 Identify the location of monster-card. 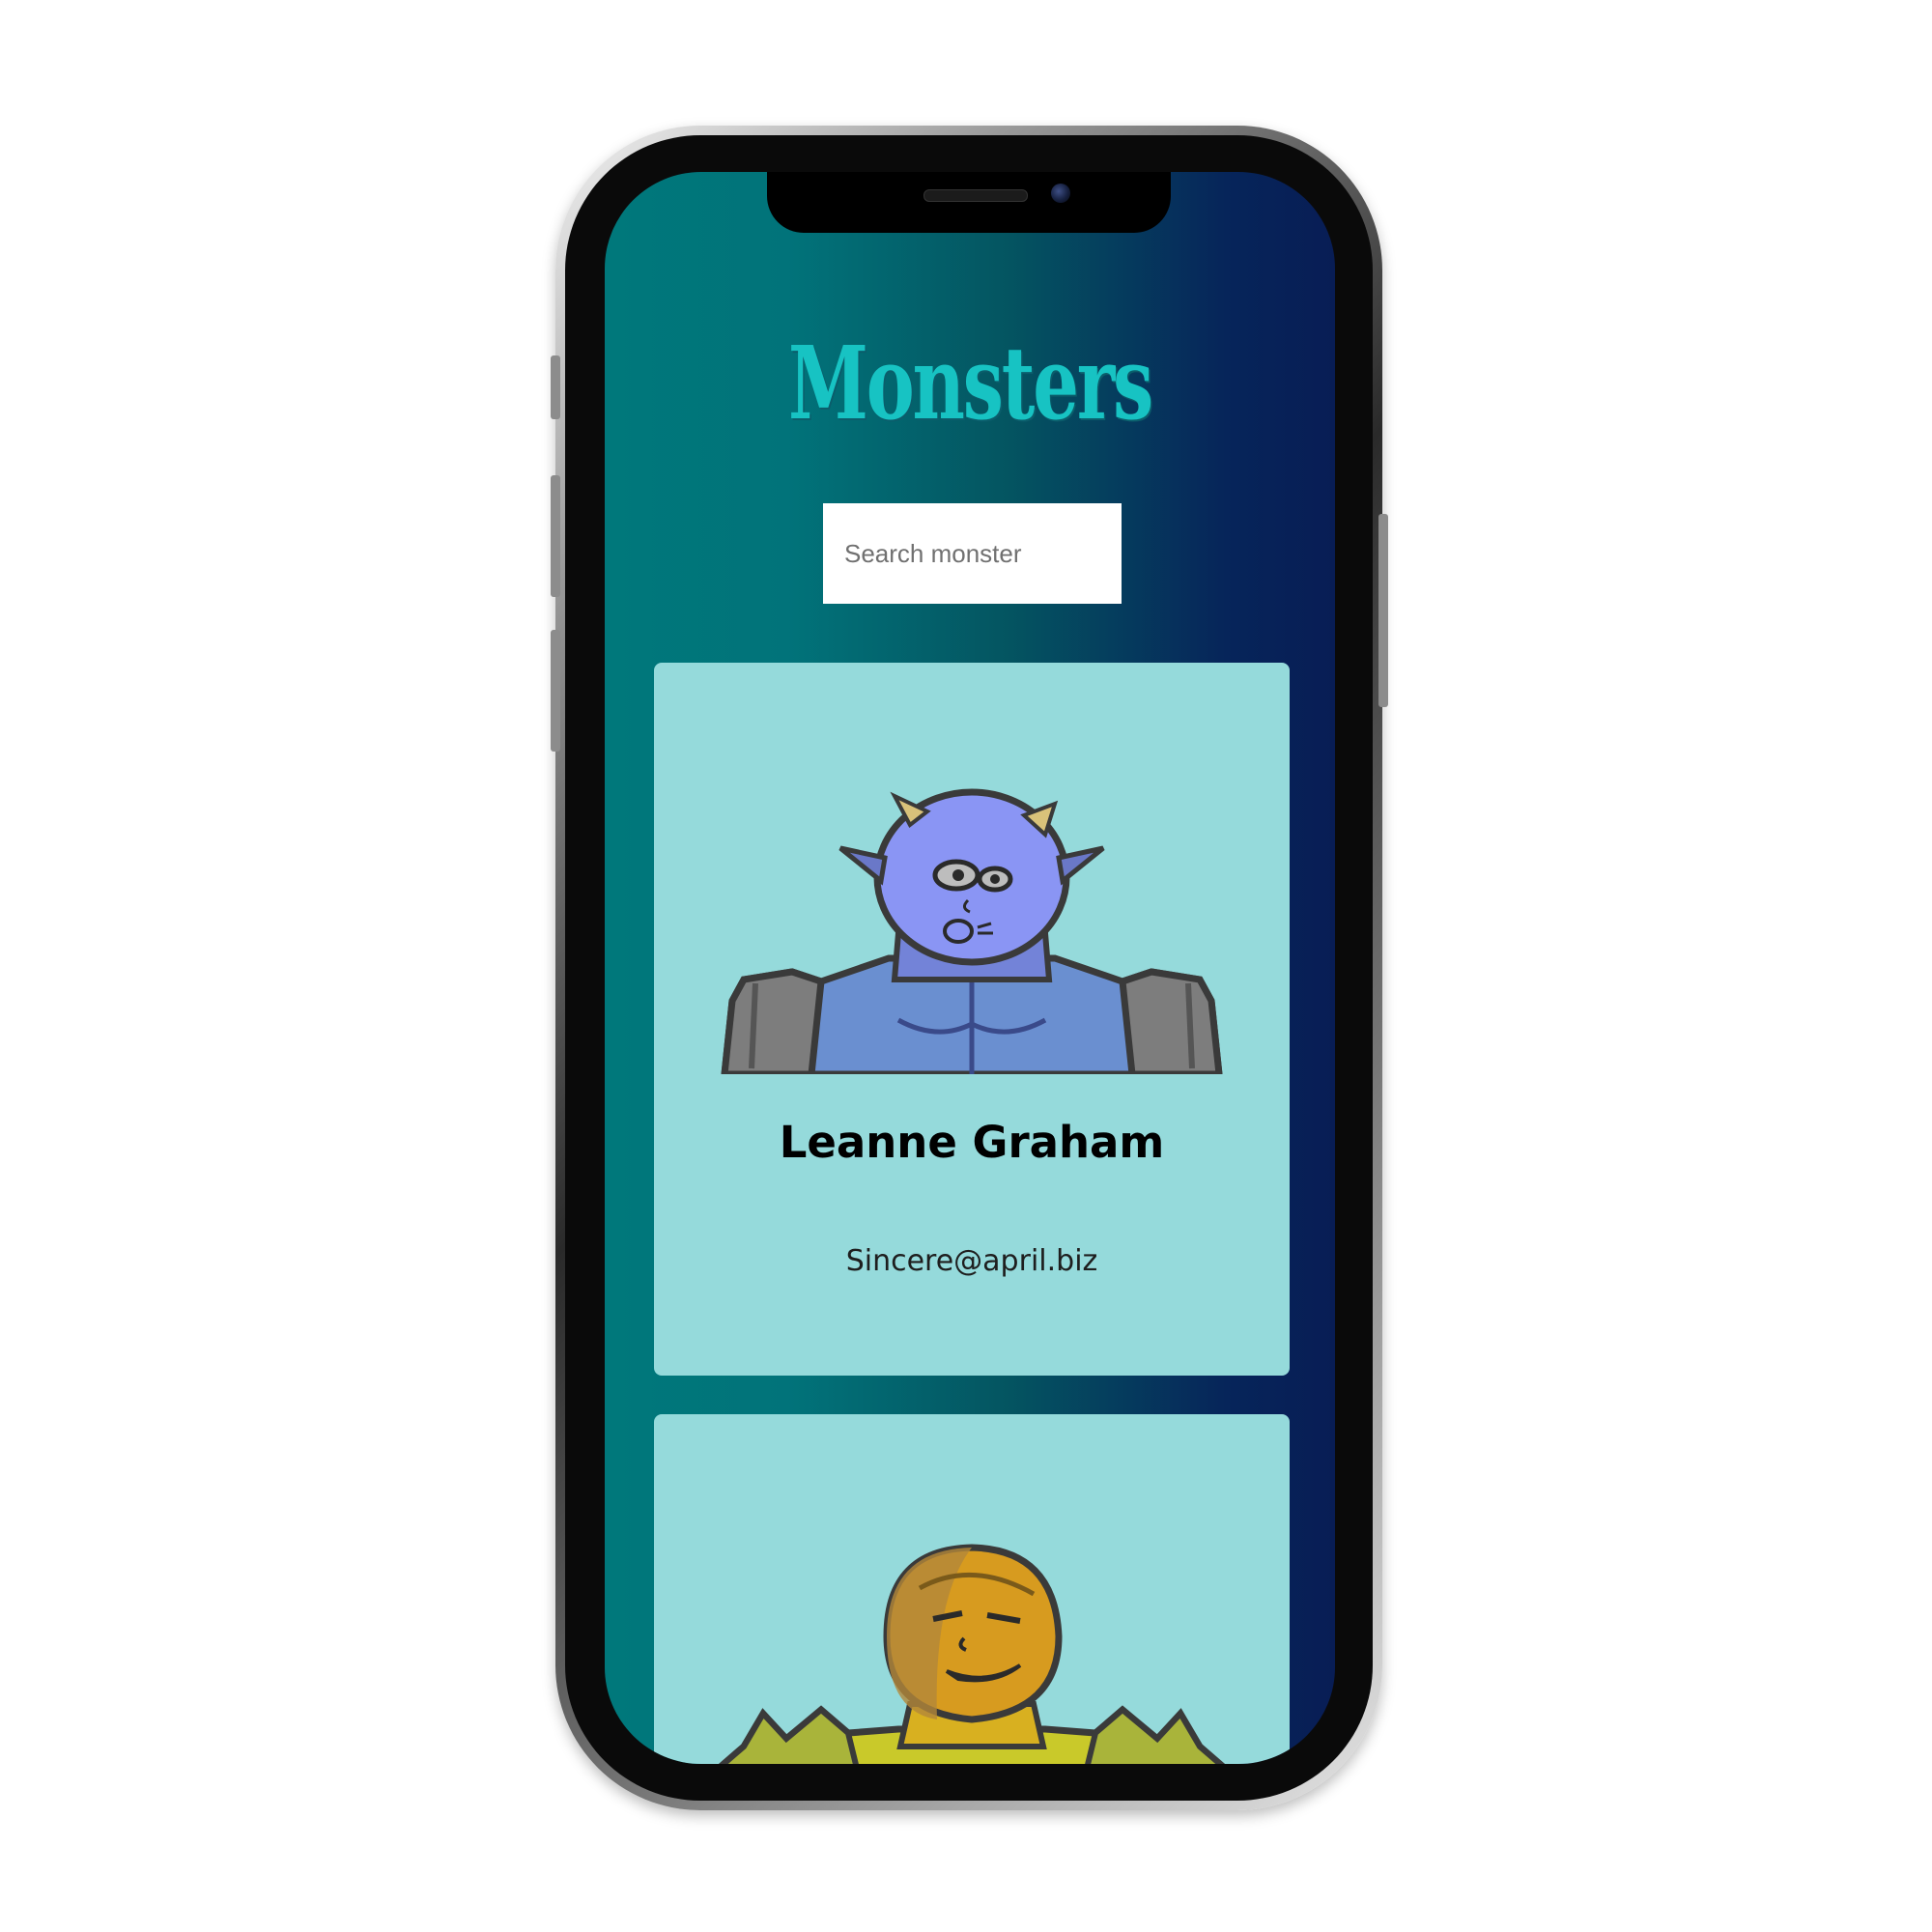
(972, 1589).